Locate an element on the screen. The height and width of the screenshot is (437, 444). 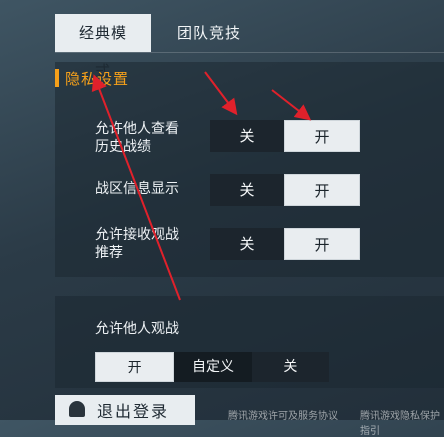
toggle-zone-info: 关 开 is located at coordinates (285, 190).